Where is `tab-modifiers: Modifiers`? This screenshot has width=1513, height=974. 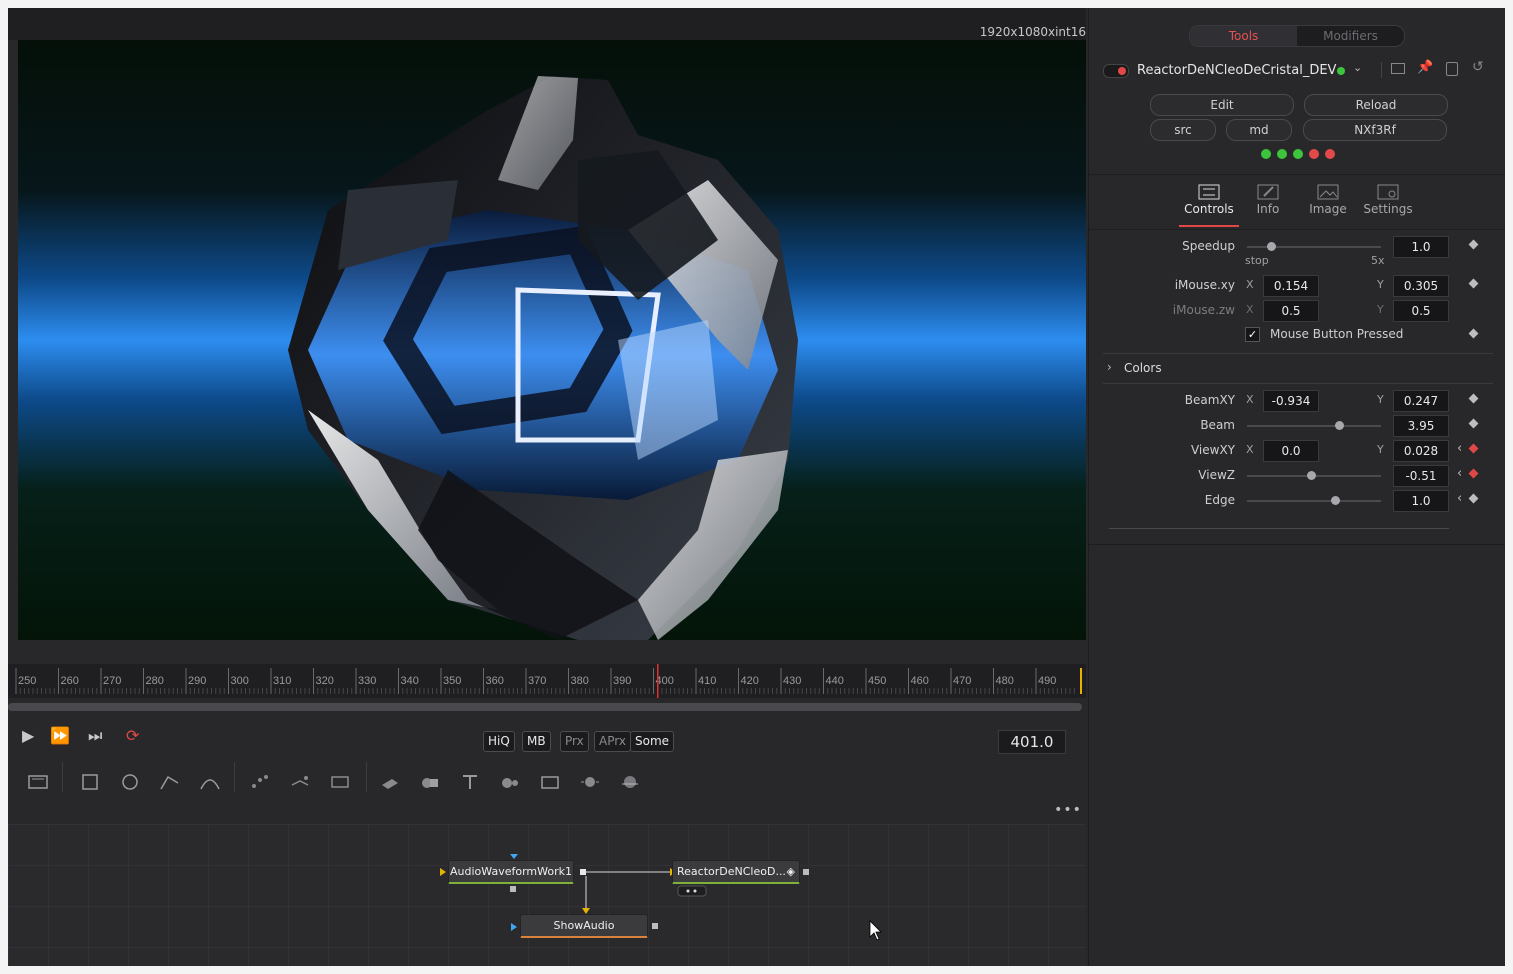 tab-modifiers: Modifiers is located at coordinates (1350, 36).